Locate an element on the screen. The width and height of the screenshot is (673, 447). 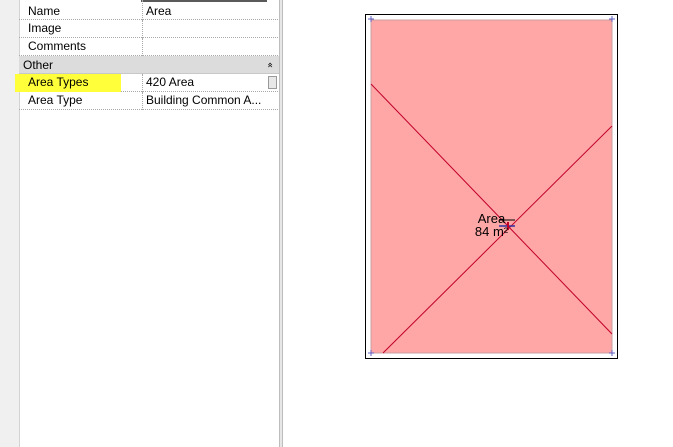
property-value-area-types: 420 Area is located at coordinates (205, 83).